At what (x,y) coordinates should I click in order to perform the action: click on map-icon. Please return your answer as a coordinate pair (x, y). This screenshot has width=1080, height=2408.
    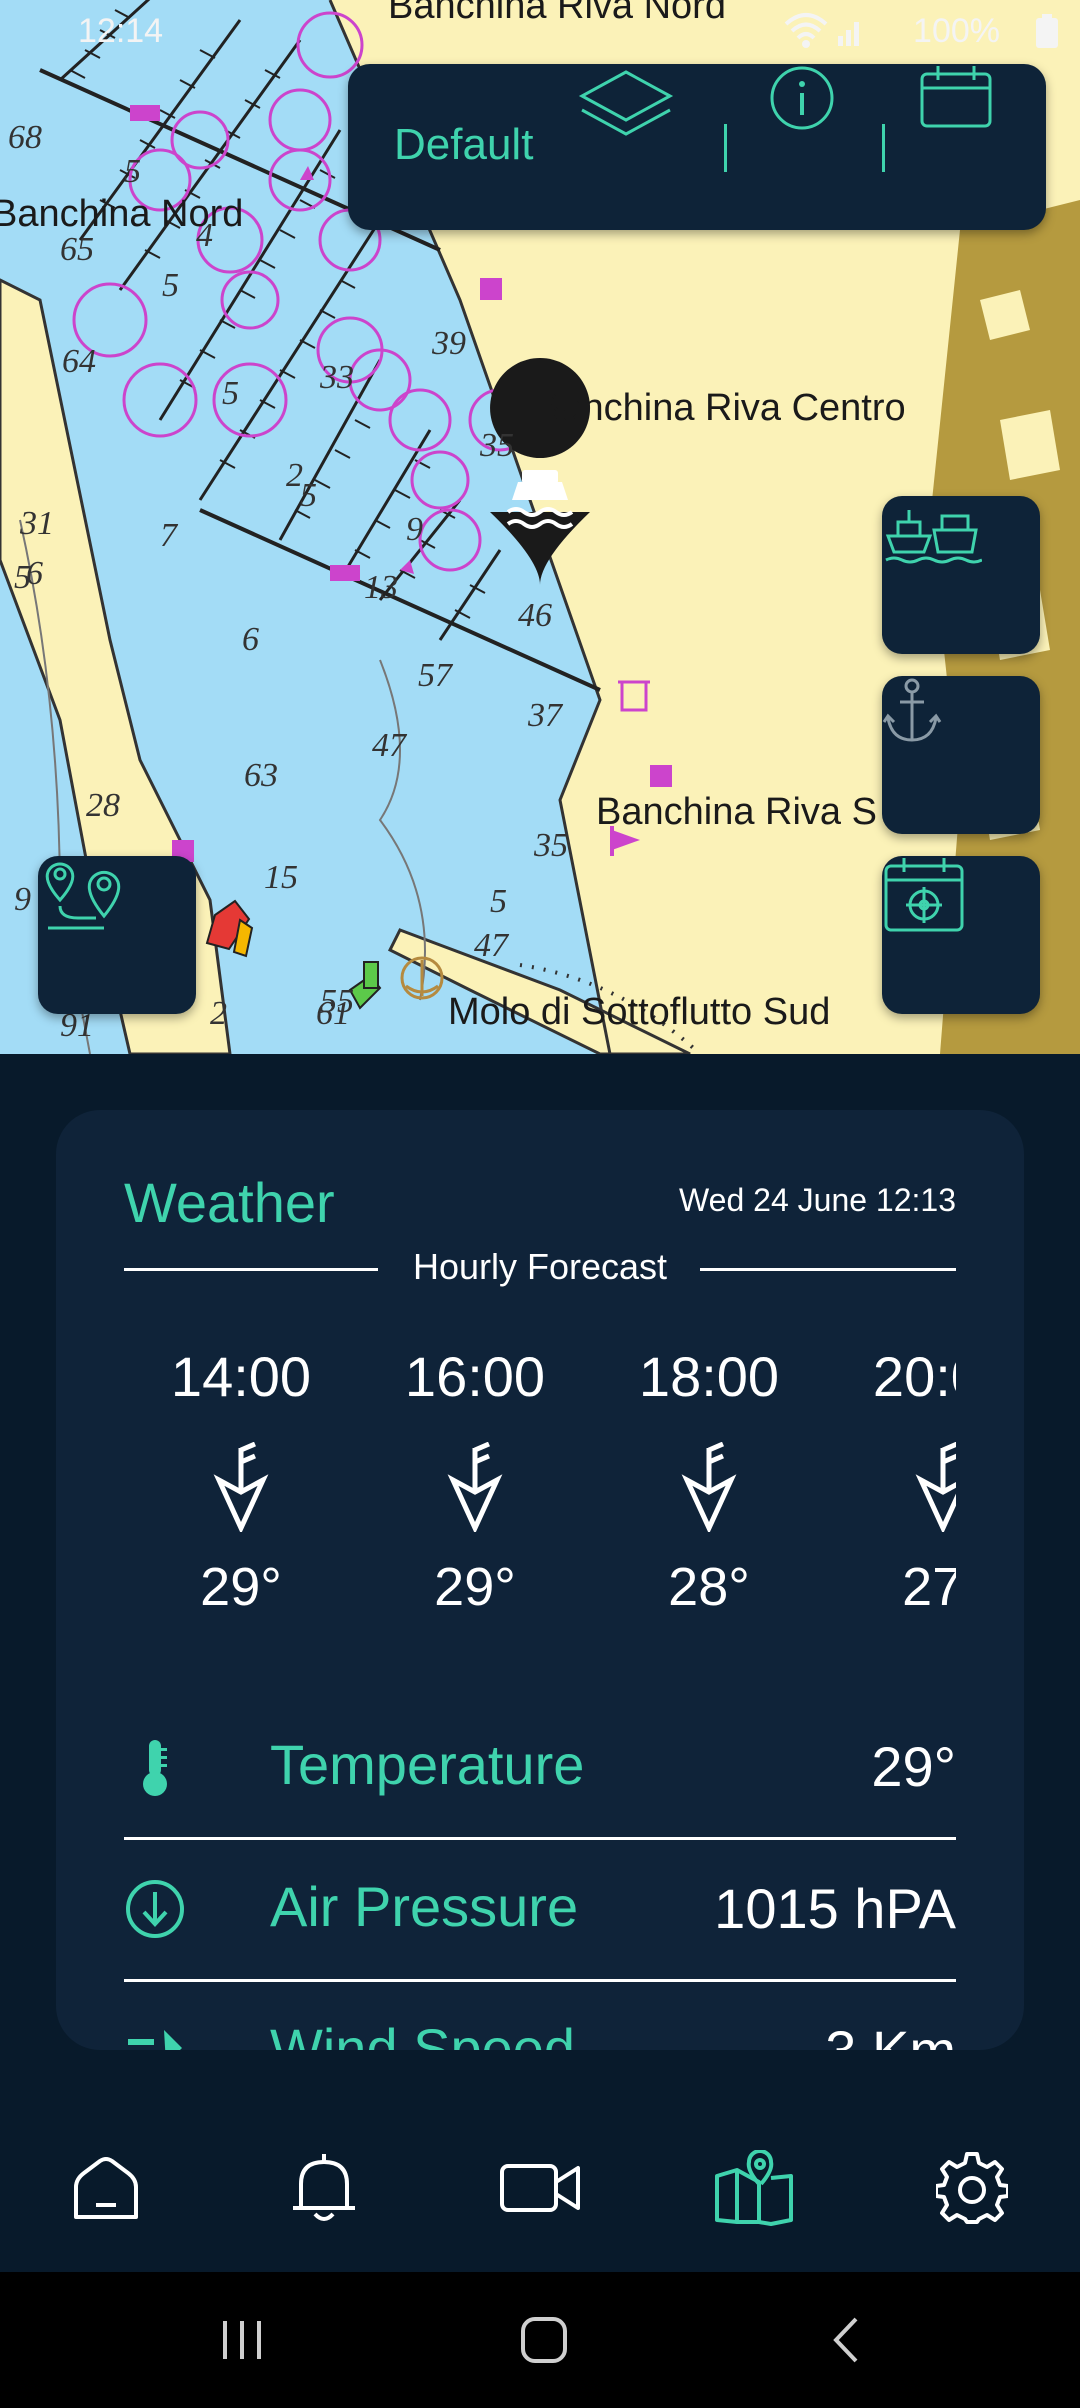
    Looking at the image, I should click on (754, 2189).